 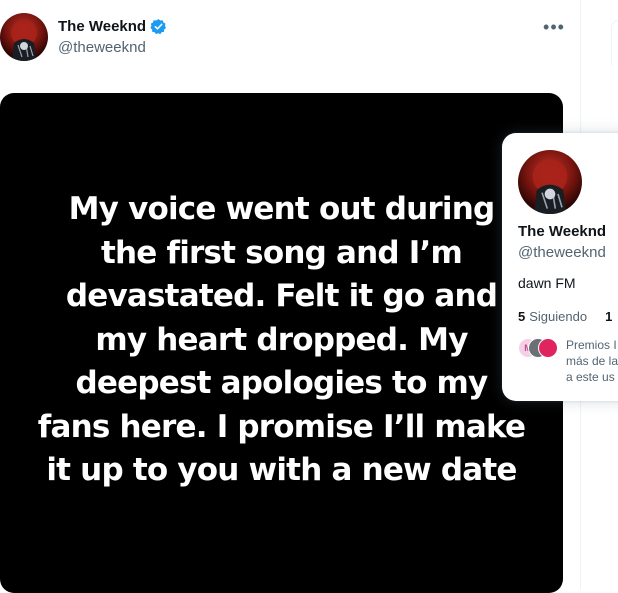 What do you see at coordinates (592, 361) in the screenshot?
I see `followed-by-text: Premios I más de la a este us` at bounding box center [592, 361].